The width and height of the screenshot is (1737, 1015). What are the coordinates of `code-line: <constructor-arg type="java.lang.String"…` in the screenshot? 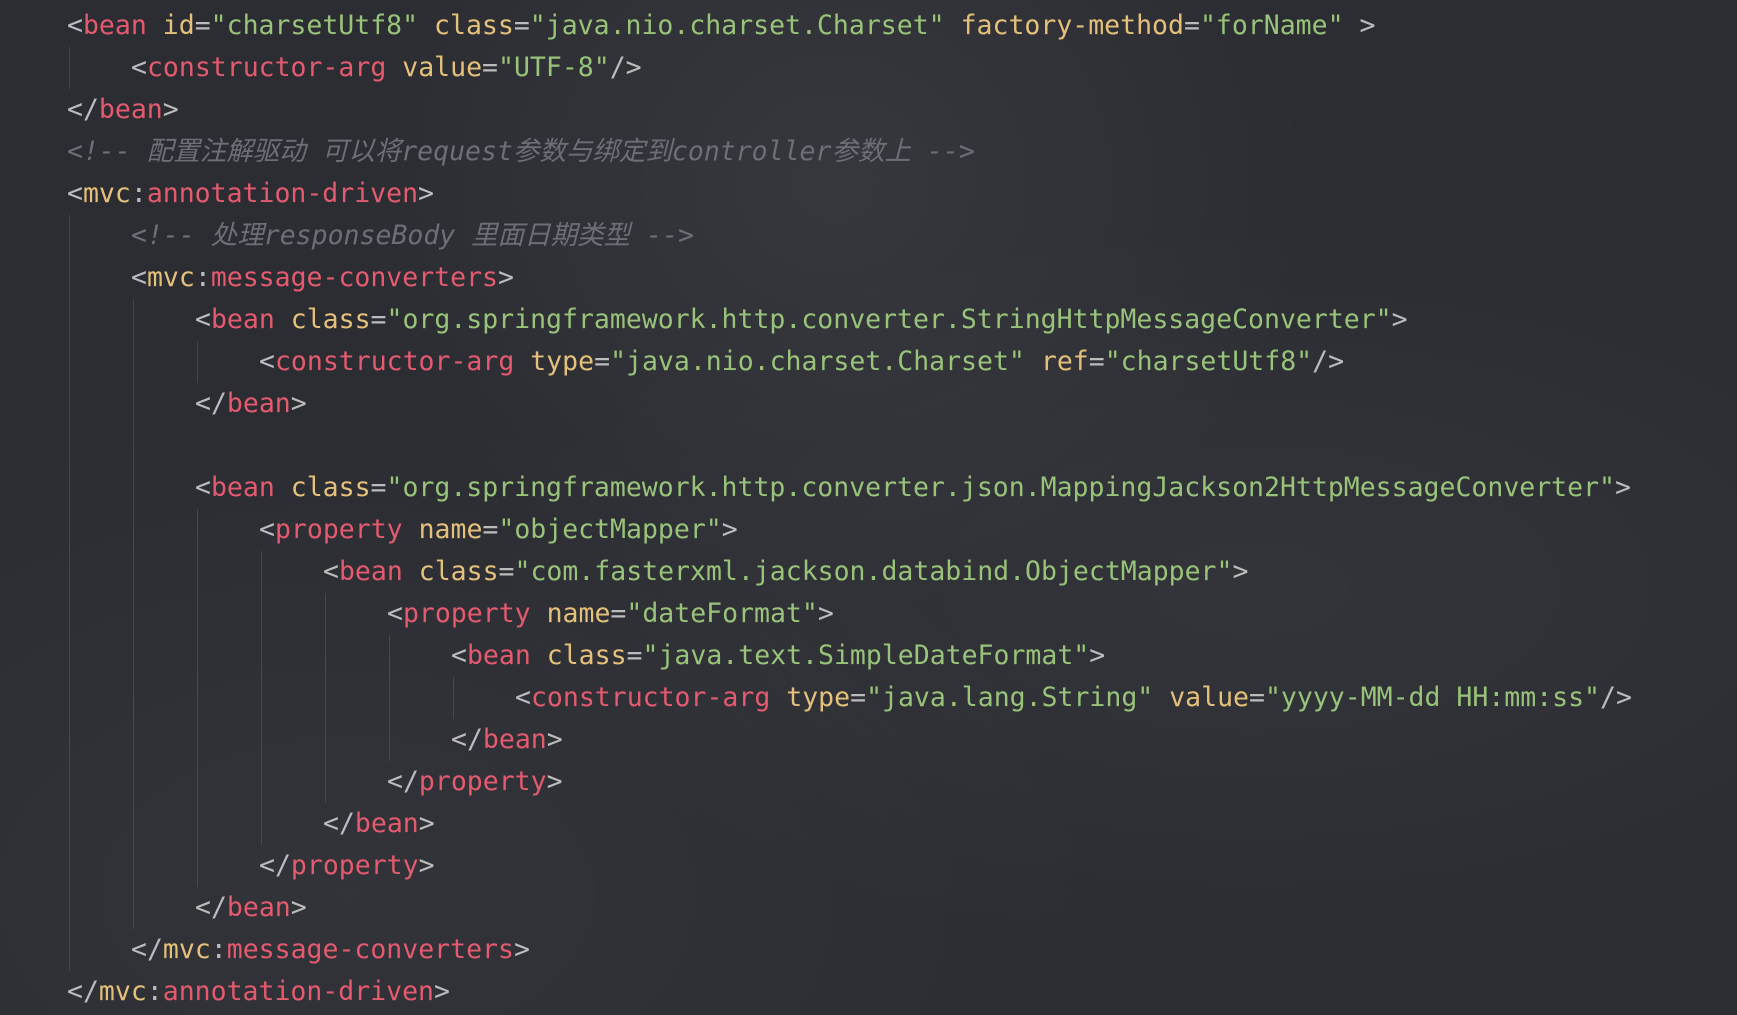 It's located at (1073, 698).